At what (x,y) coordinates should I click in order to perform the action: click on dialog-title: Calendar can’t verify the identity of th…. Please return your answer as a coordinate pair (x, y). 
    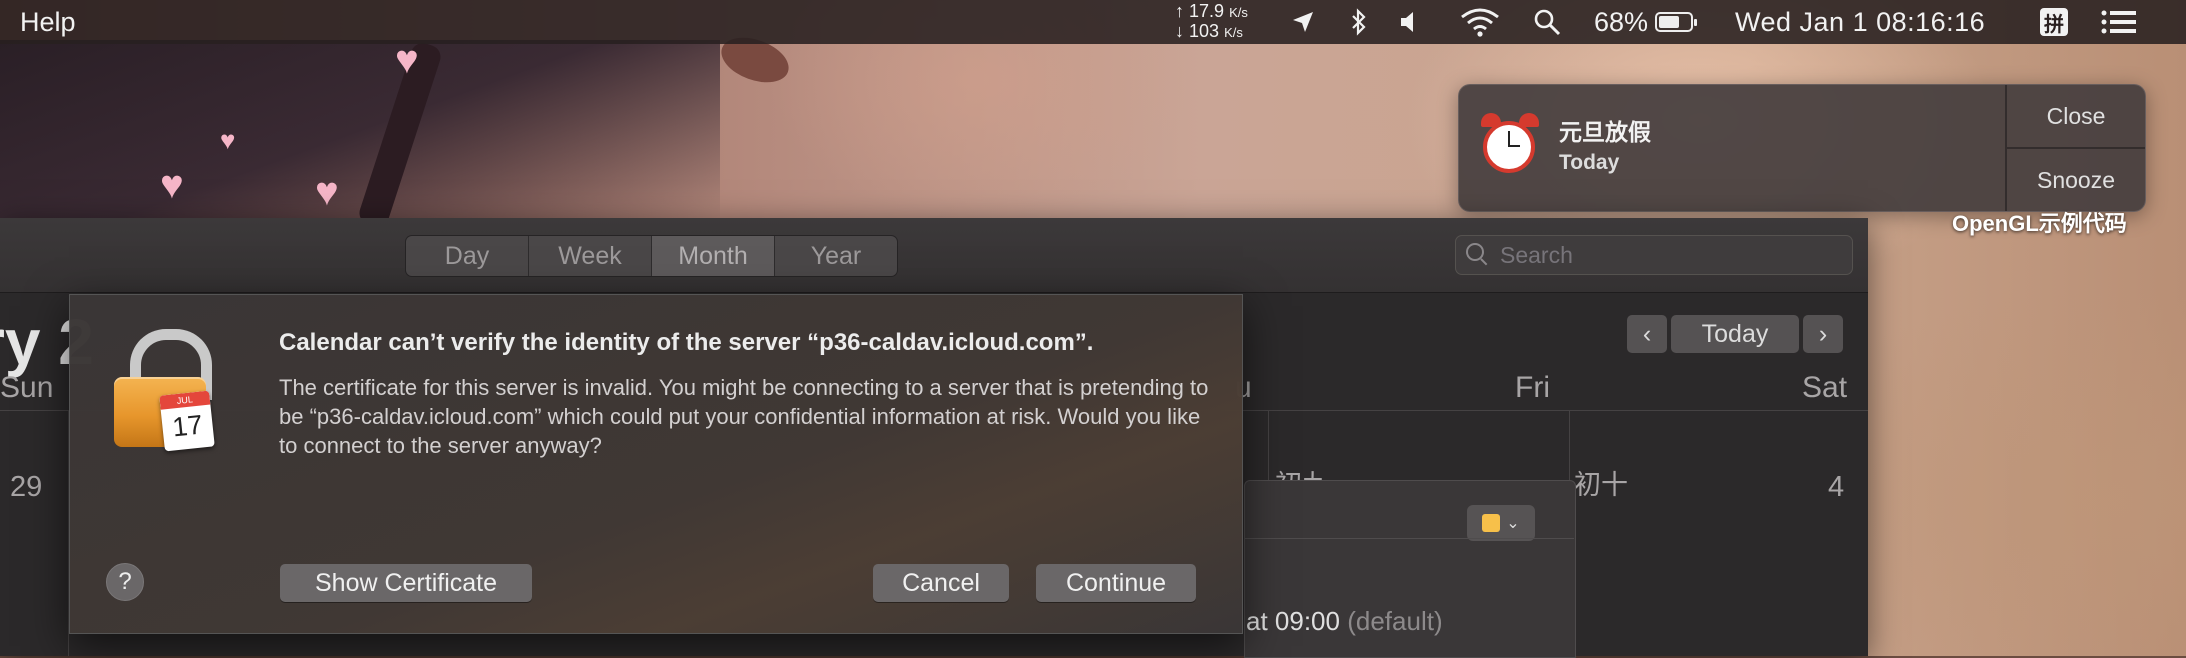
    Looking at the image, I should click on (686, 342).